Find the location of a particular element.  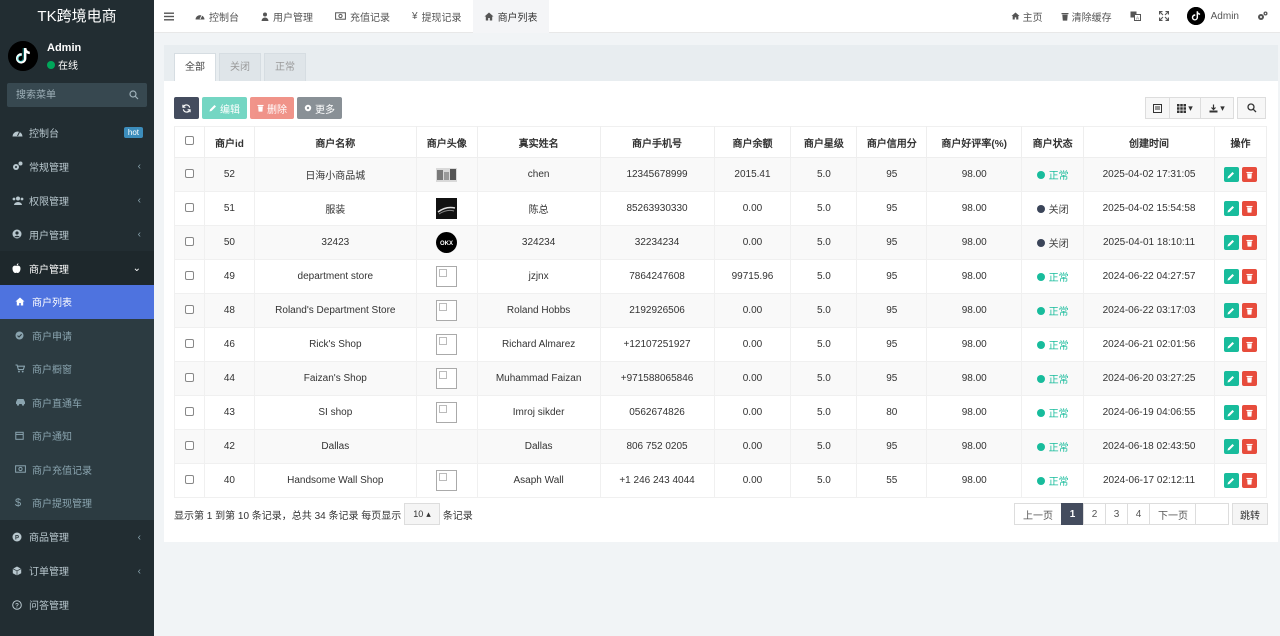

column-header: 商户信用分 is located at coordinates (892, 142).